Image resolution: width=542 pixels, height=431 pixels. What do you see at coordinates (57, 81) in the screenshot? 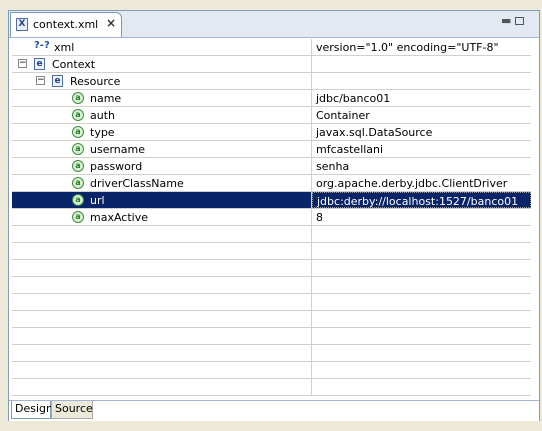
I see `element-icon: e` at bounding box center [57, 81].